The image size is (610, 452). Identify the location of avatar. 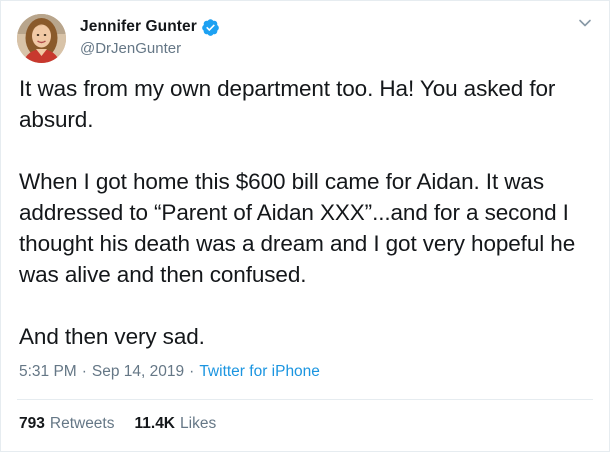
(41, 38).